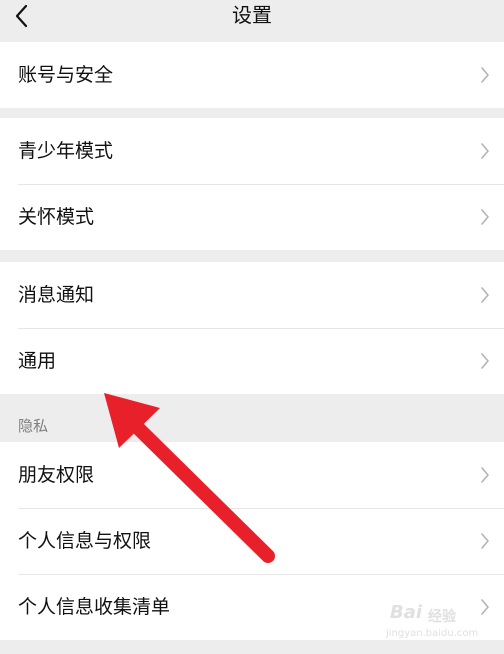 The height and width of the screenshot is (654, 504). Describe the element at coordinates (33, 426) in the screenshot. I see `section-label-privacy: 隐私` at that location.